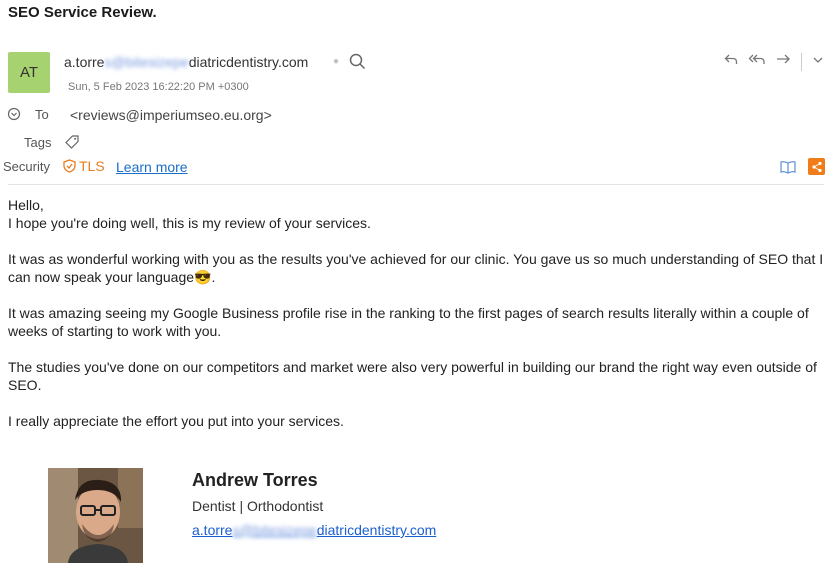 This screenshot has height=569, width=832. I want to click on sender-avatar: AT, so click(29, 72).